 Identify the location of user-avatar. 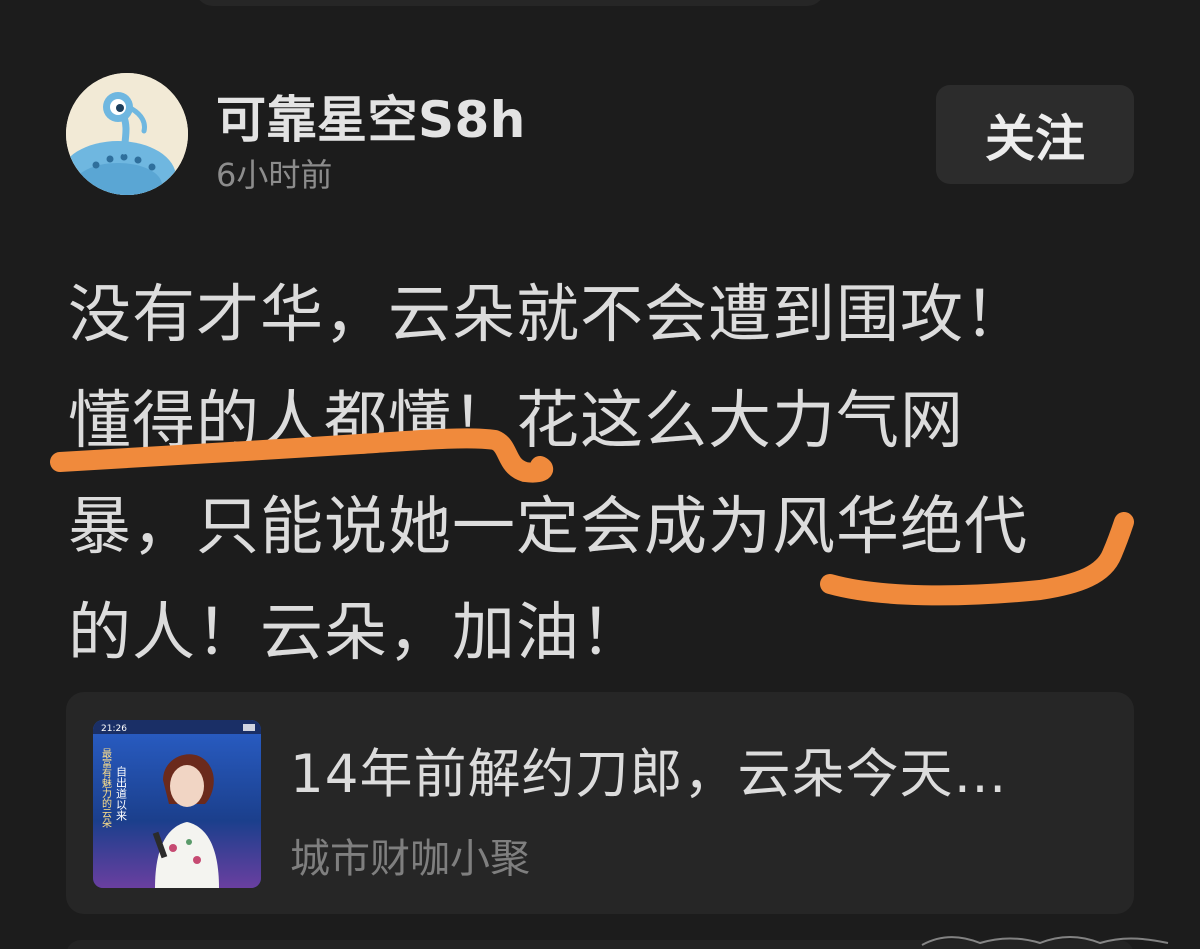
(127, 134).